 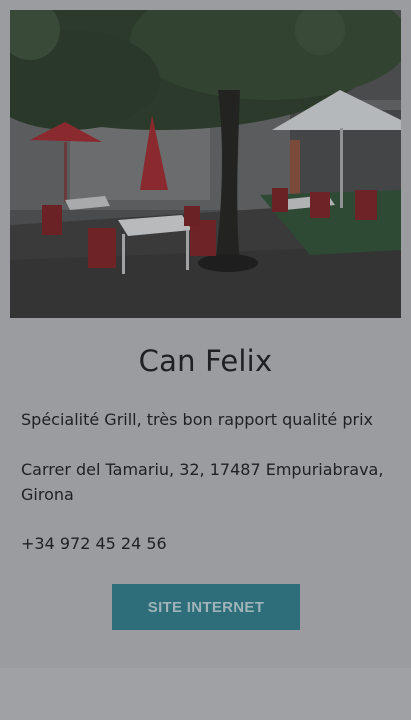 I want to click on restaurant-phone: +34 972 45 24 56, so click(x=206, y=543).